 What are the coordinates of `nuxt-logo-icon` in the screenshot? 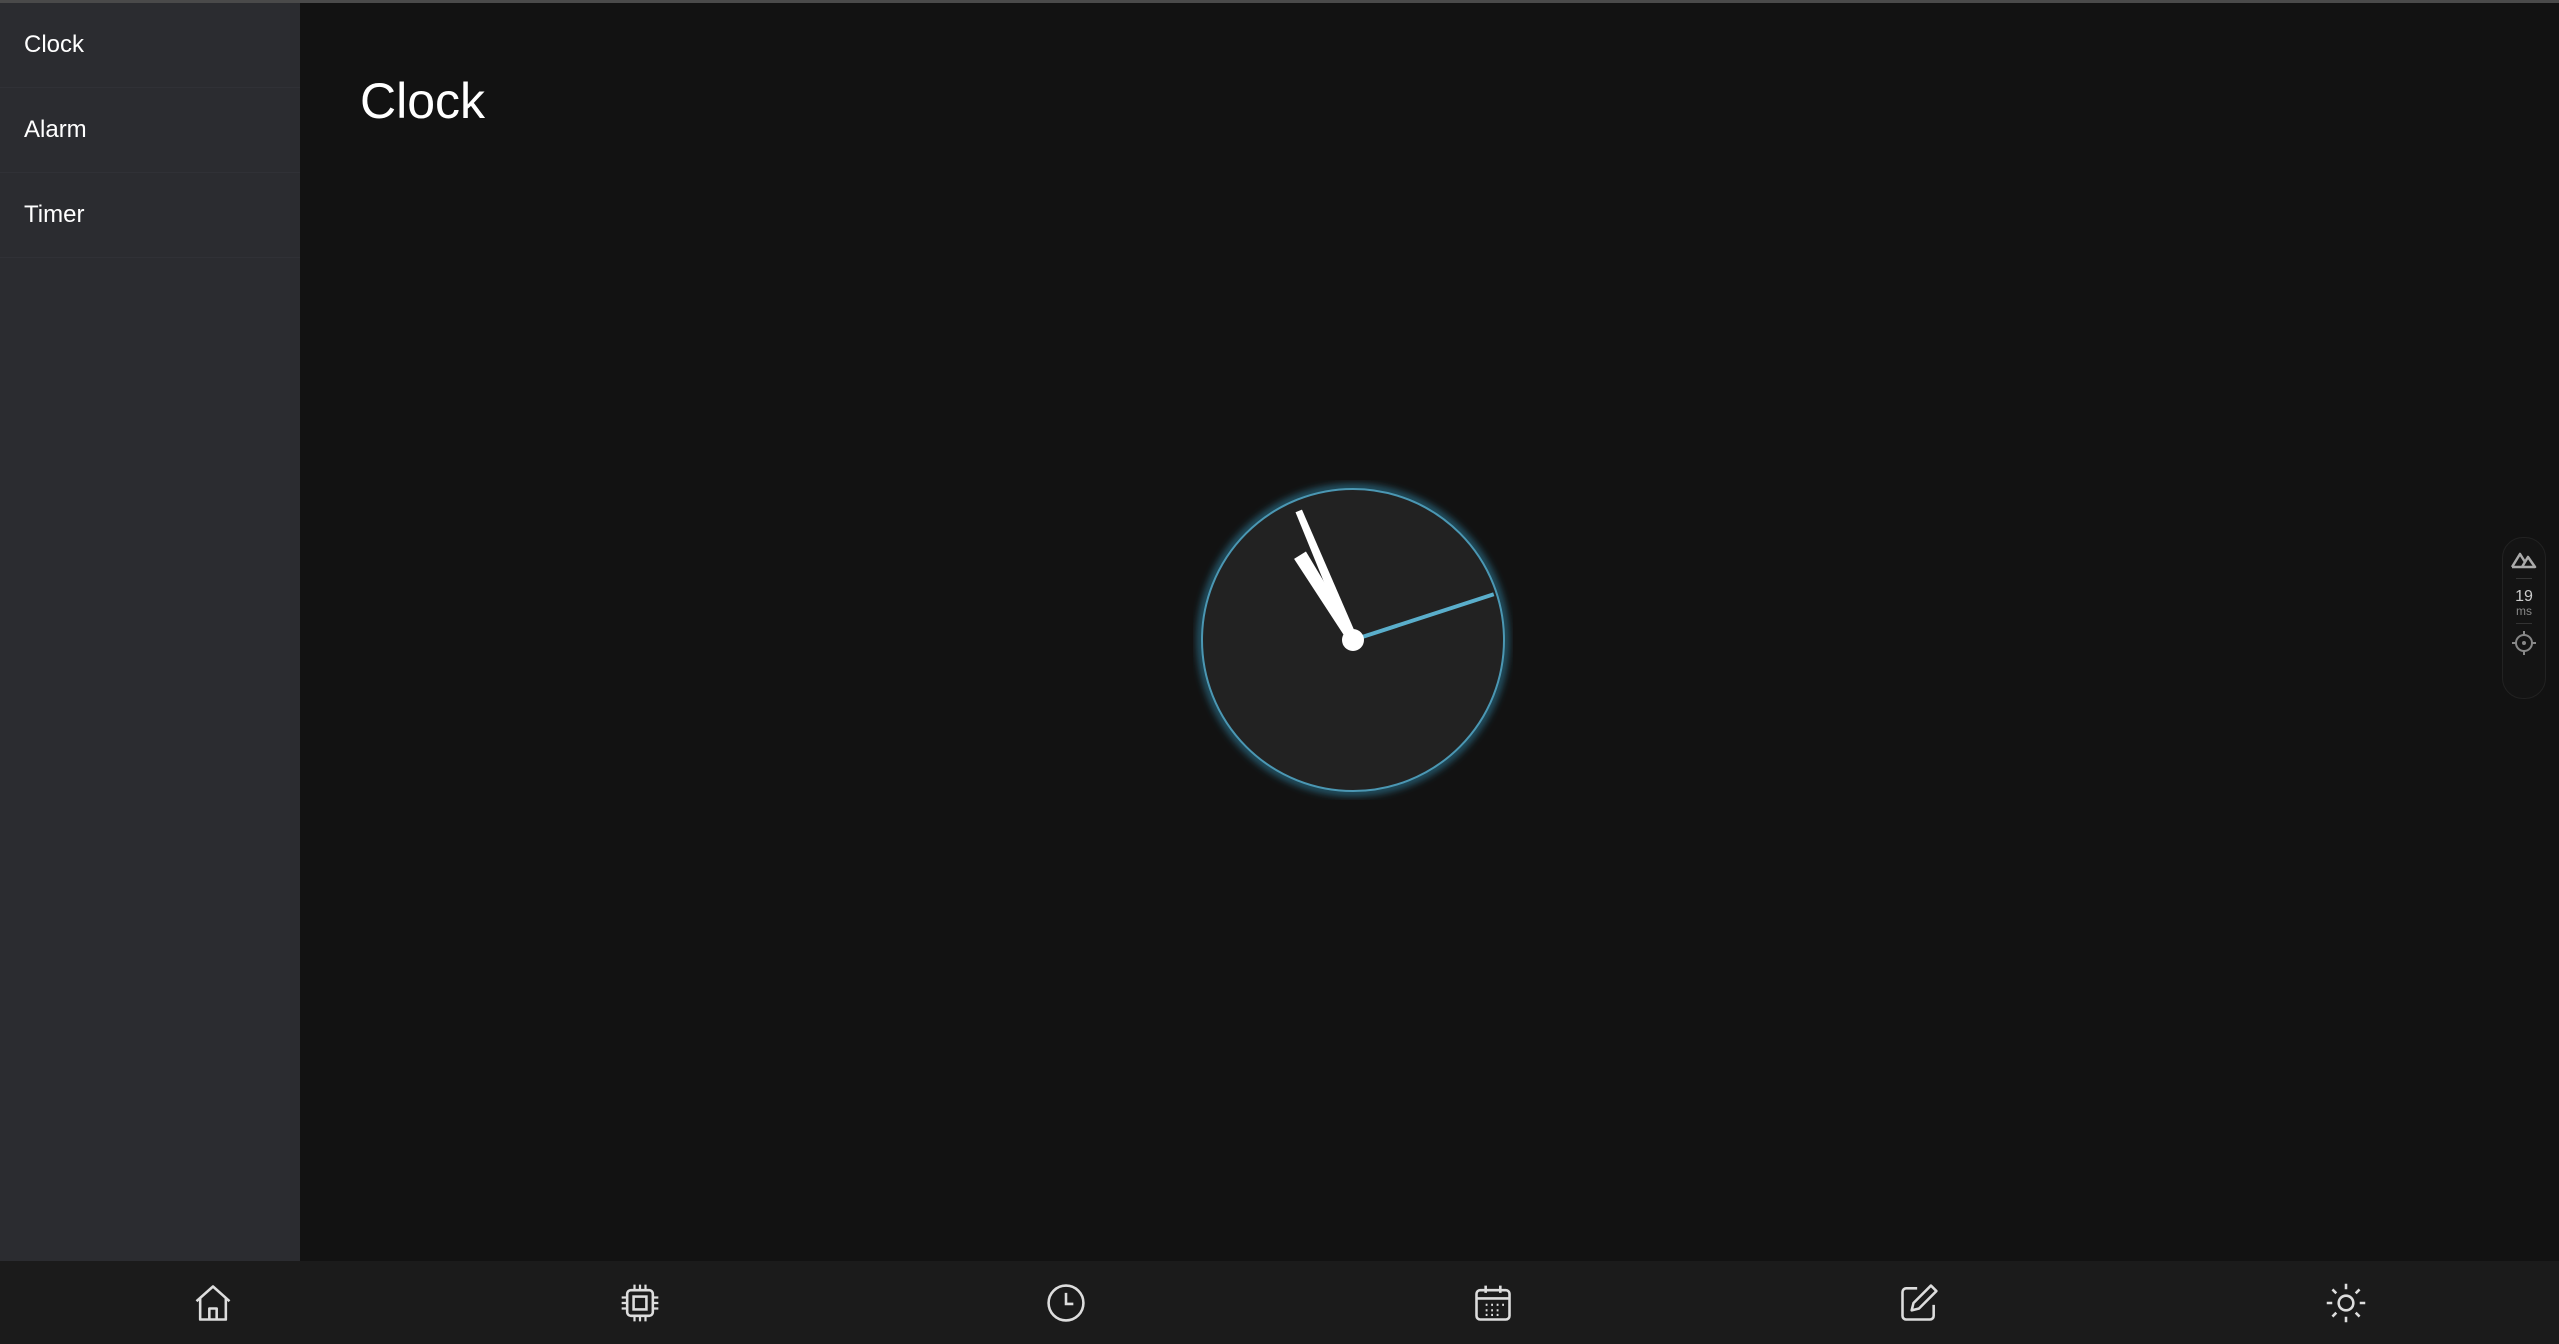 It's located at (2524, 560).